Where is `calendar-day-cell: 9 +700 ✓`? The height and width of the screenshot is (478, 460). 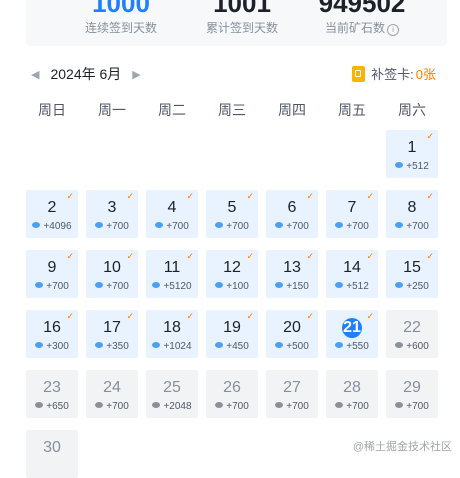
calendar-day-cell: 9 +700 ✓ is located at coordinates (52, 274).